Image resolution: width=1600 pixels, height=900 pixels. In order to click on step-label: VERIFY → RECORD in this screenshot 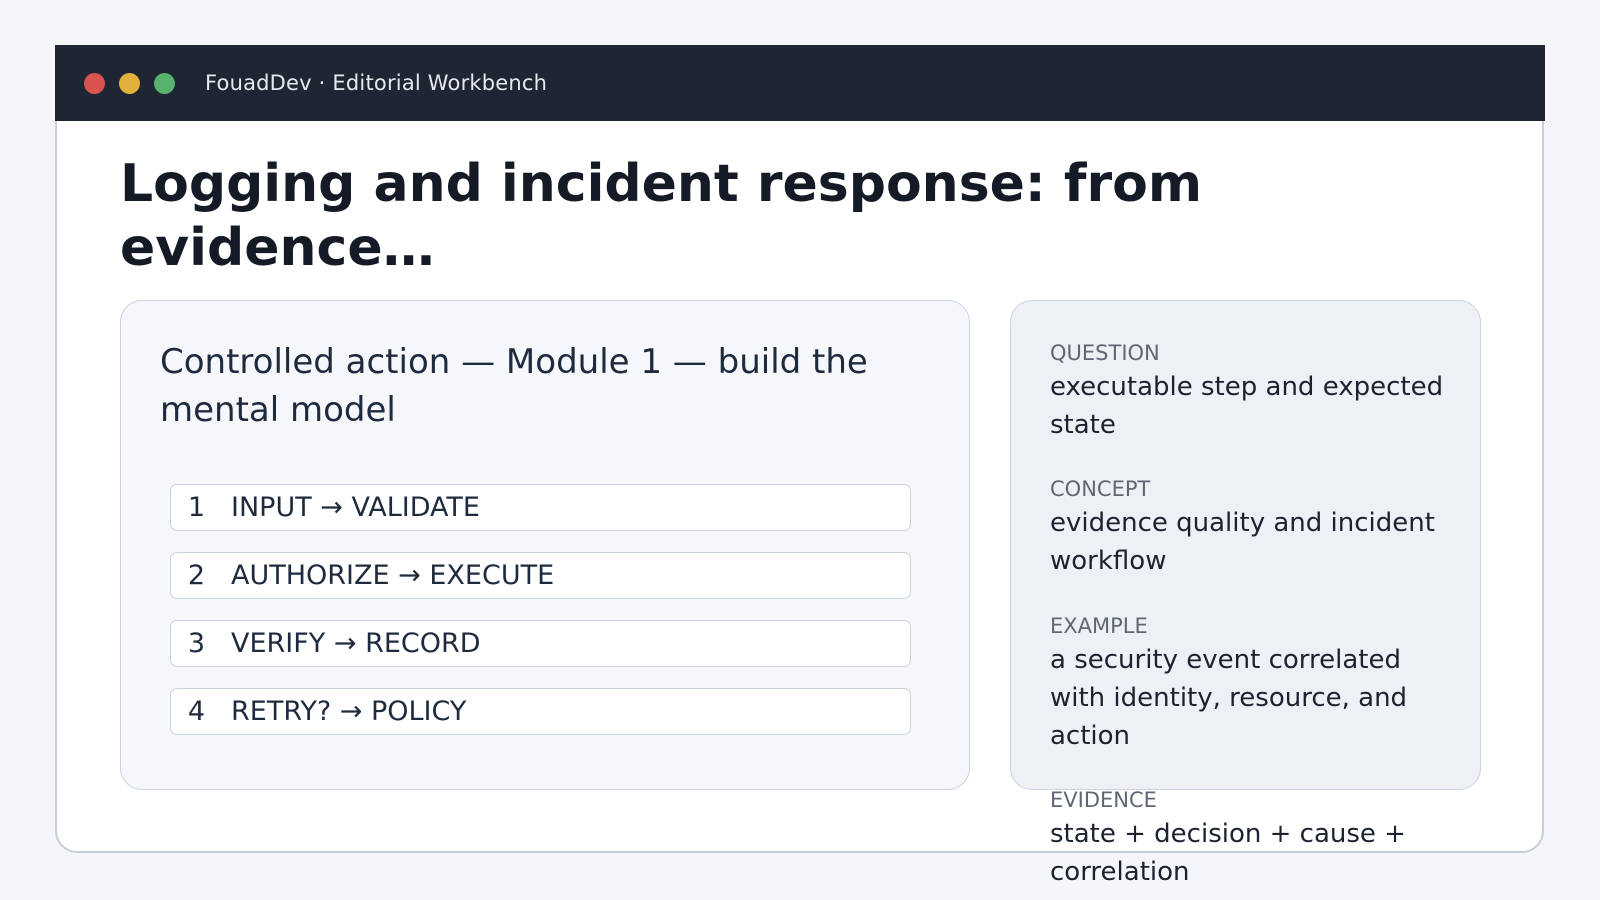, I will do `click(356, 643)`.